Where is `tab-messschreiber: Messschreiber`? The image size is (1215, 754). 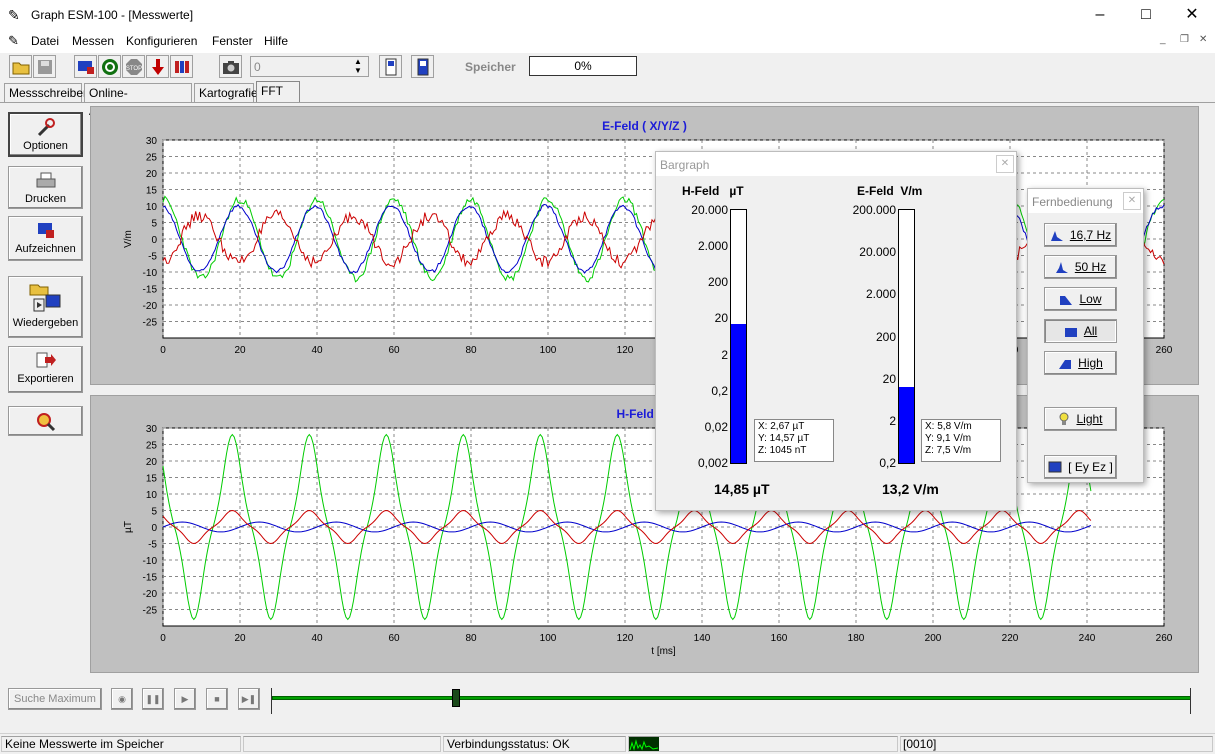
tab-messschreiber: Messschreiber is located at coordinates (45, 93).